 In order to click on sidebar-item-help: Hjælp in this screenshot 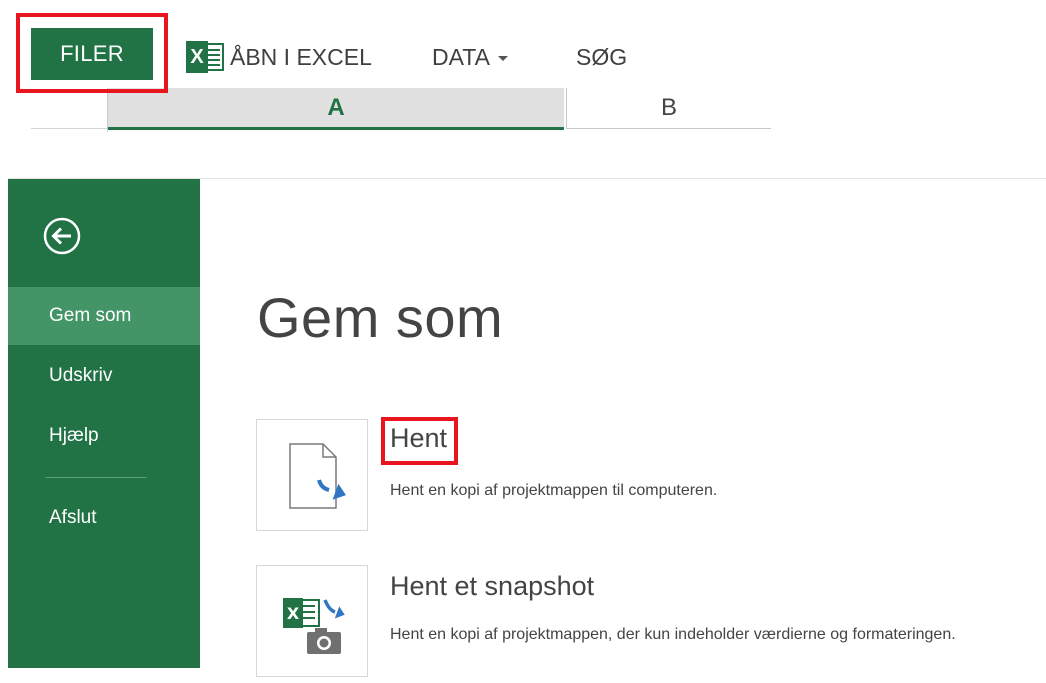, I will do `click(104, 436)`.